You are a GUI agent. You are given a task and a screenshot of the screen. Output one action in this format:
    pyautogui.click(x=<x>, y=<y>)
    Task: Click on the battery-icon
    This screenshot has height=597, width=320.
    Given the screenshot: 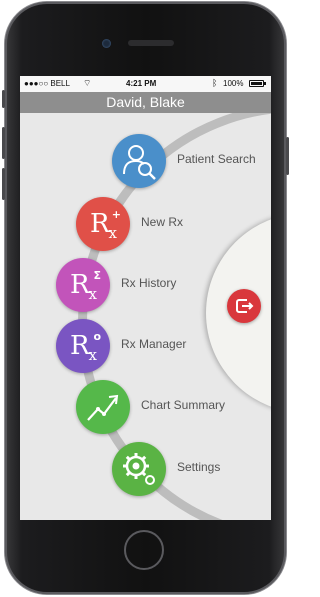 What is the action you would take?
    pyautogui.click(x=257, y=83)
    